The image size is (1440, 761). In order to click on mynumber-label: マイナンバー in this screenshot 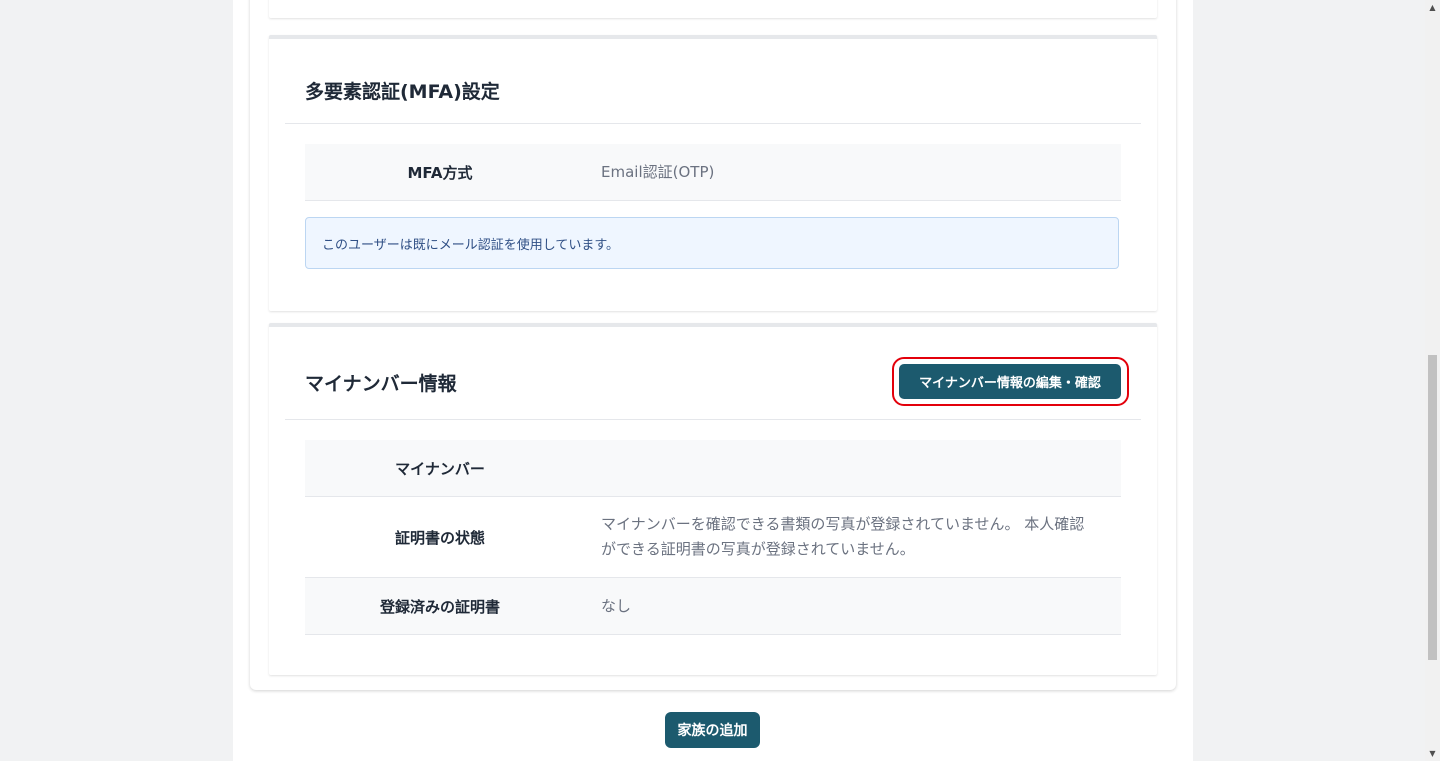, I will do `click(440, 468)`.